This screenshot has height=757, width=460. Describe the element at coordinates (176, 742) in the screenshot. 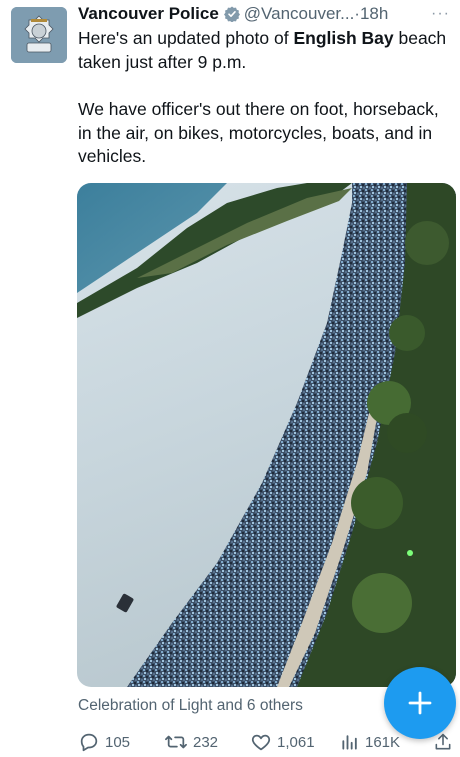

I see `retweet-icon` at that location.